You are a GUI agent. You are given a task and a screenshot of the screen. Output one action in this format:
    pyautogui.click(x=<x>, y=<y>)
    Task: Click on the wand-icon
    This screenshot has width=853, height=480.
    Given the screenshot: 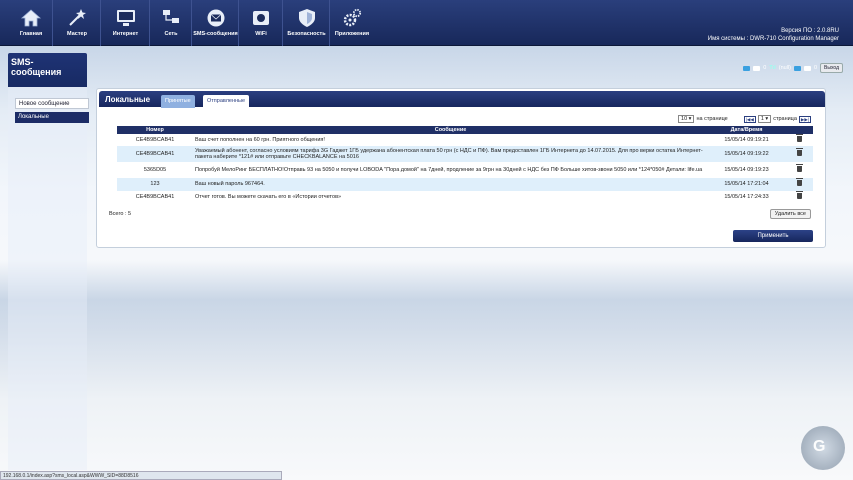 What is the action you would take?
    pyautogui.click(x=77, y=17)
    